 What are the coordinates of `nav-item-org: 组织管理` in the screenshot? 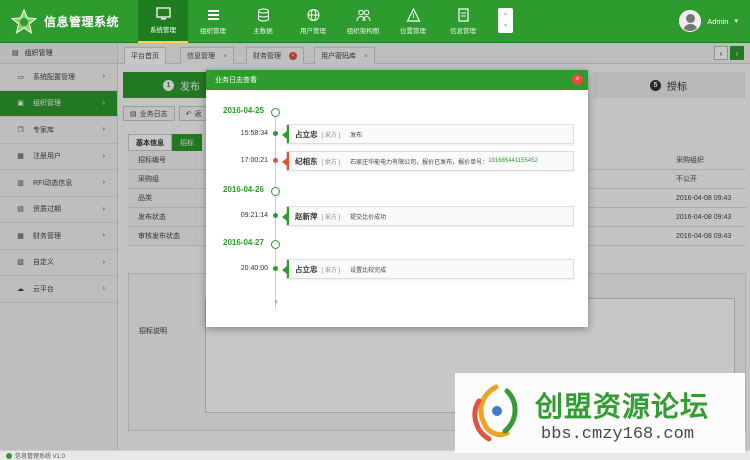 It's located at (213, 21).